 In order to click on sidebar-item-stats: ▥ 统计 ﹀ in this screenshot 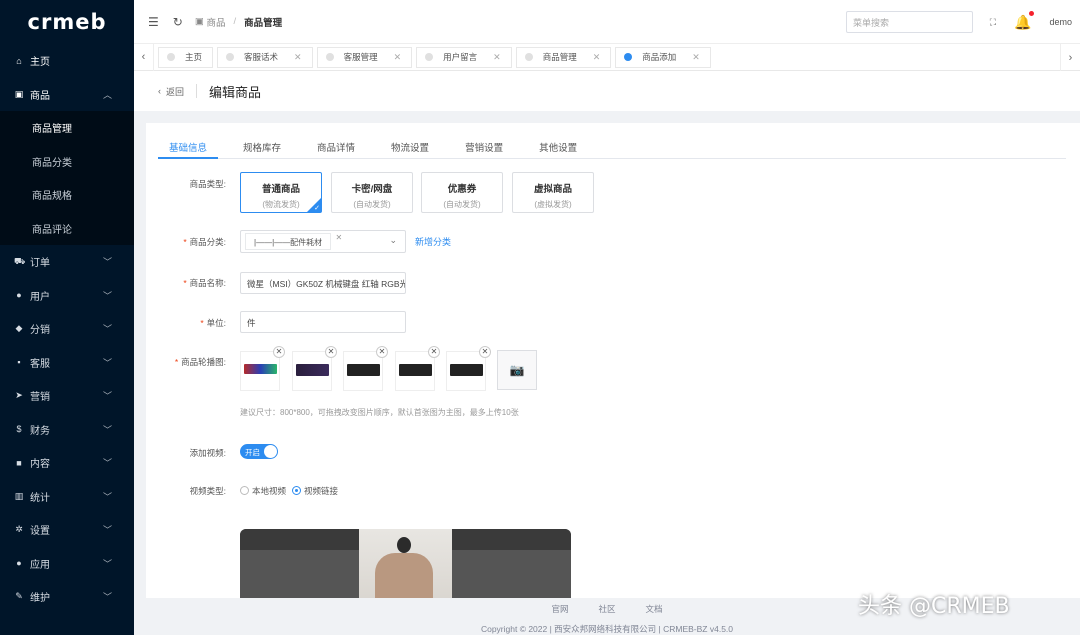, I will do `click(67, 497)`.